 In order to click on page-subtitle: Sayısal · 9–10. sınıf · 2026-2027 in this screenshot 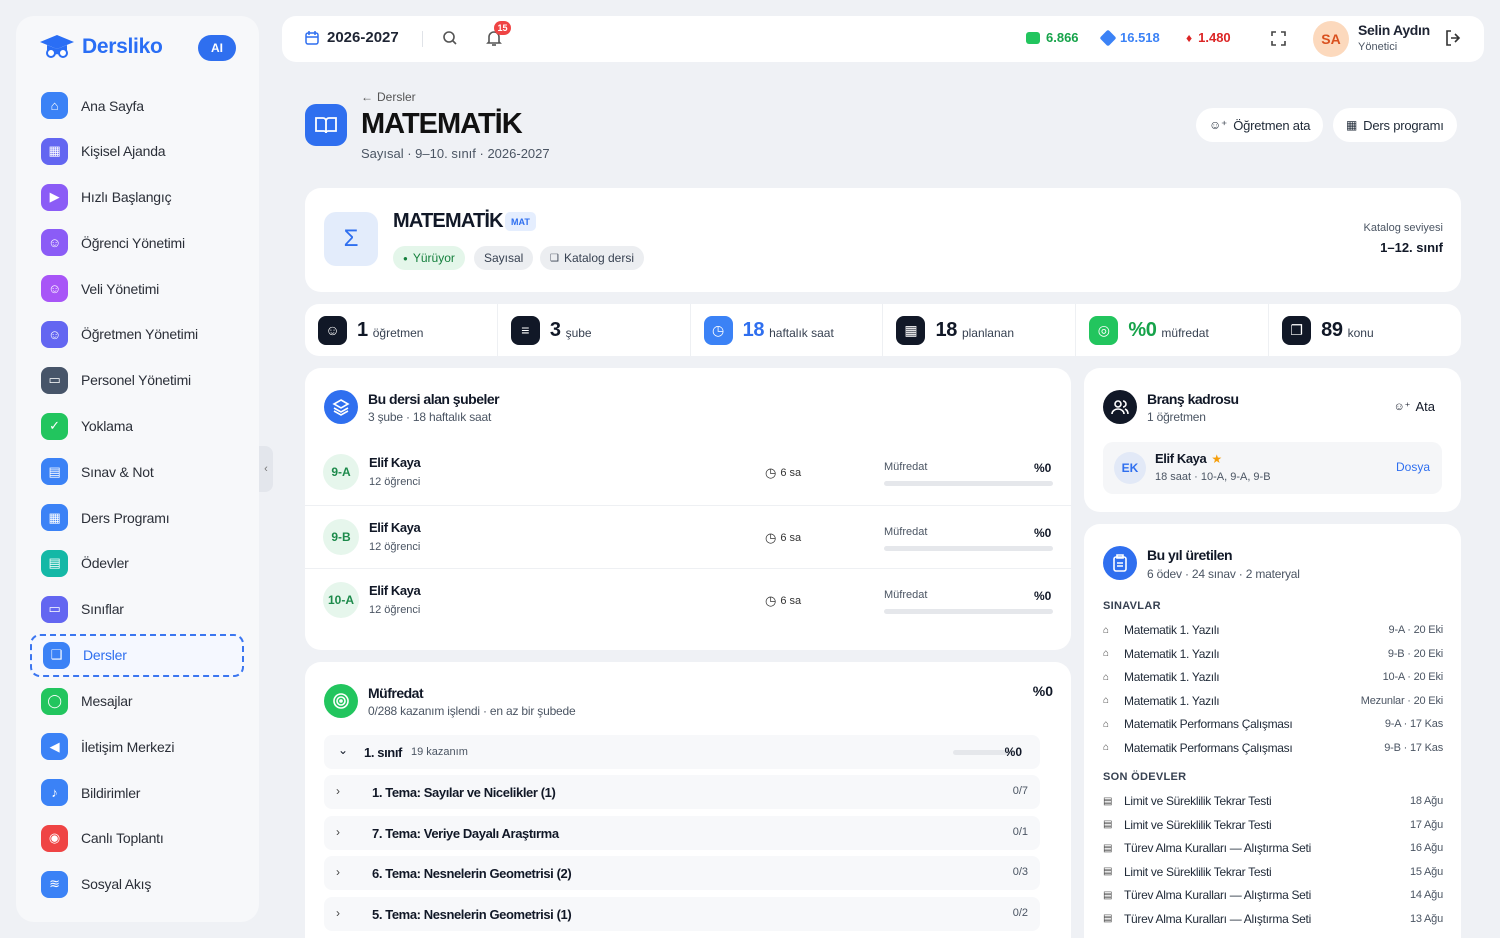, I will do `click(455, 153)`.